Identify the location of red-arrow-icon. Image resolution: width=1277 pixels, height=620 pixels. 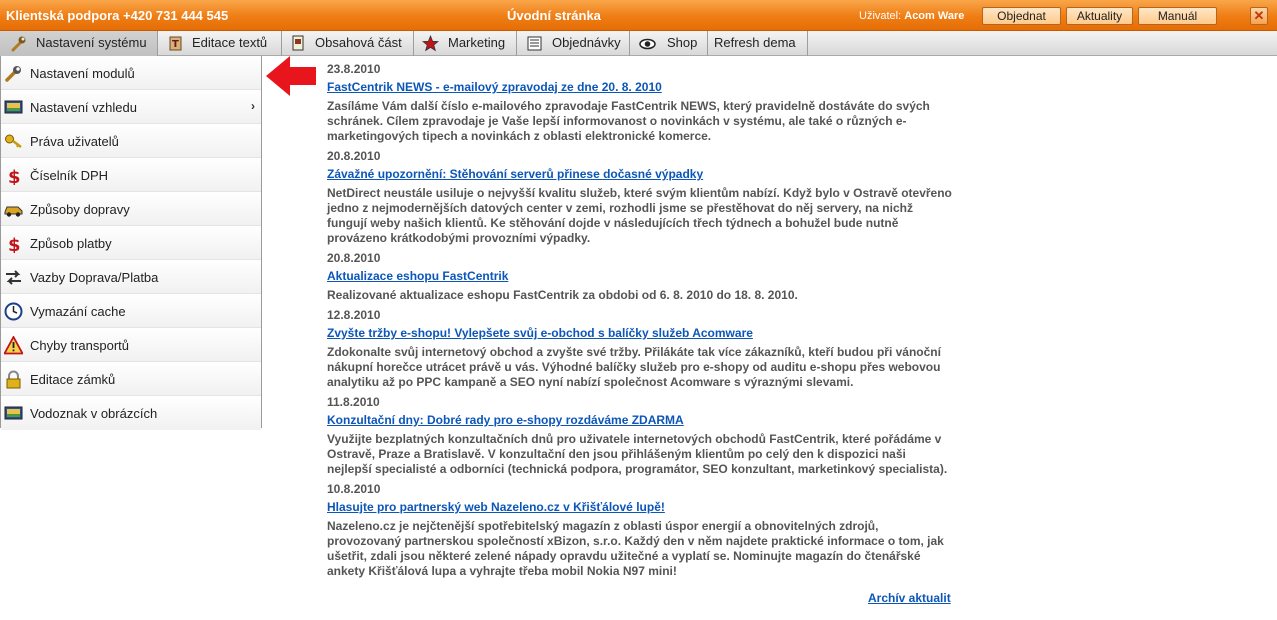
(291, 76).